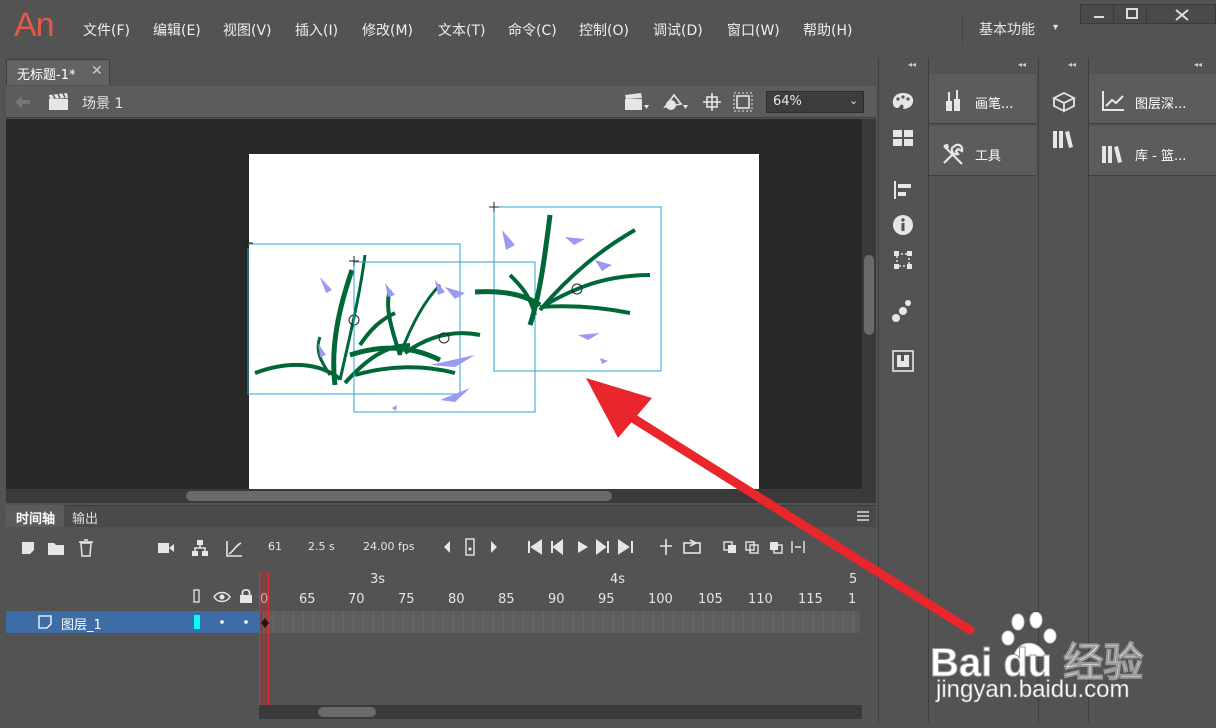 This screenshot has width=1216, height=728. I want to click on frame-number: 75, so click(406, 599).